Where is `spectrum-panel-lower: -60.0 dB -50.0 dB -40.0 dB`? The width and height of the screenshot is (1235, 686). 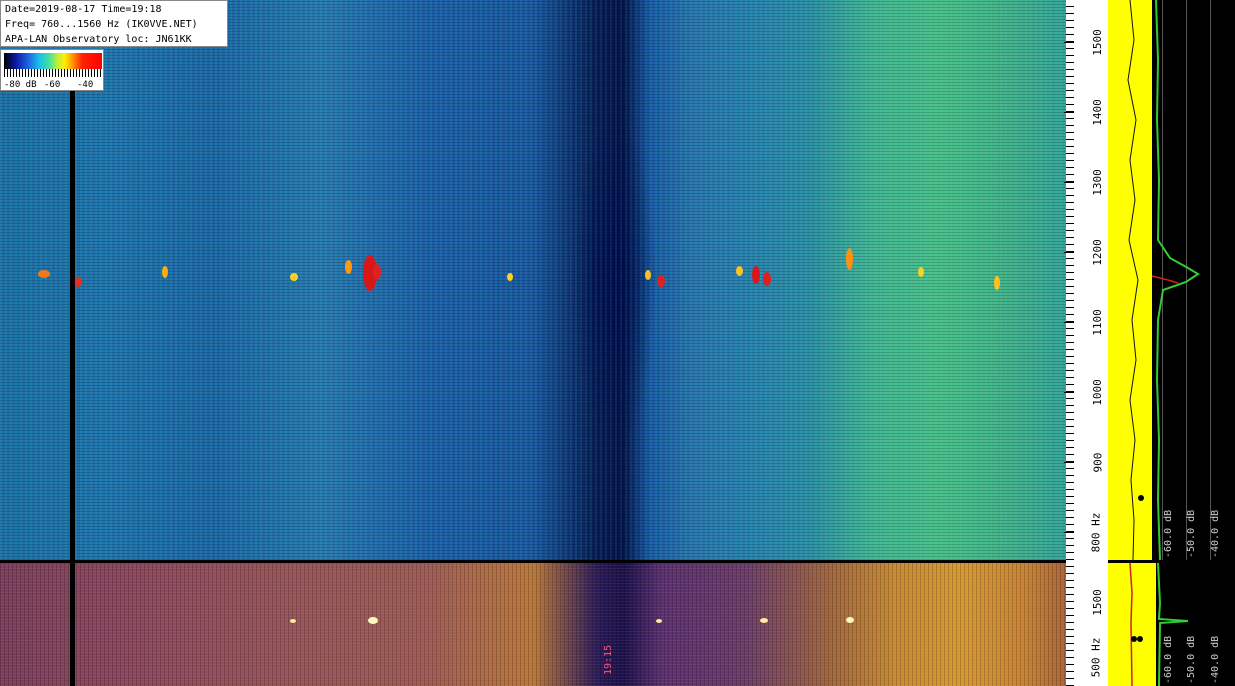
spectrum-panel-lower: -60.0 dB -50.0 dB -40.0 dB is located at coordinates (1171, 624).